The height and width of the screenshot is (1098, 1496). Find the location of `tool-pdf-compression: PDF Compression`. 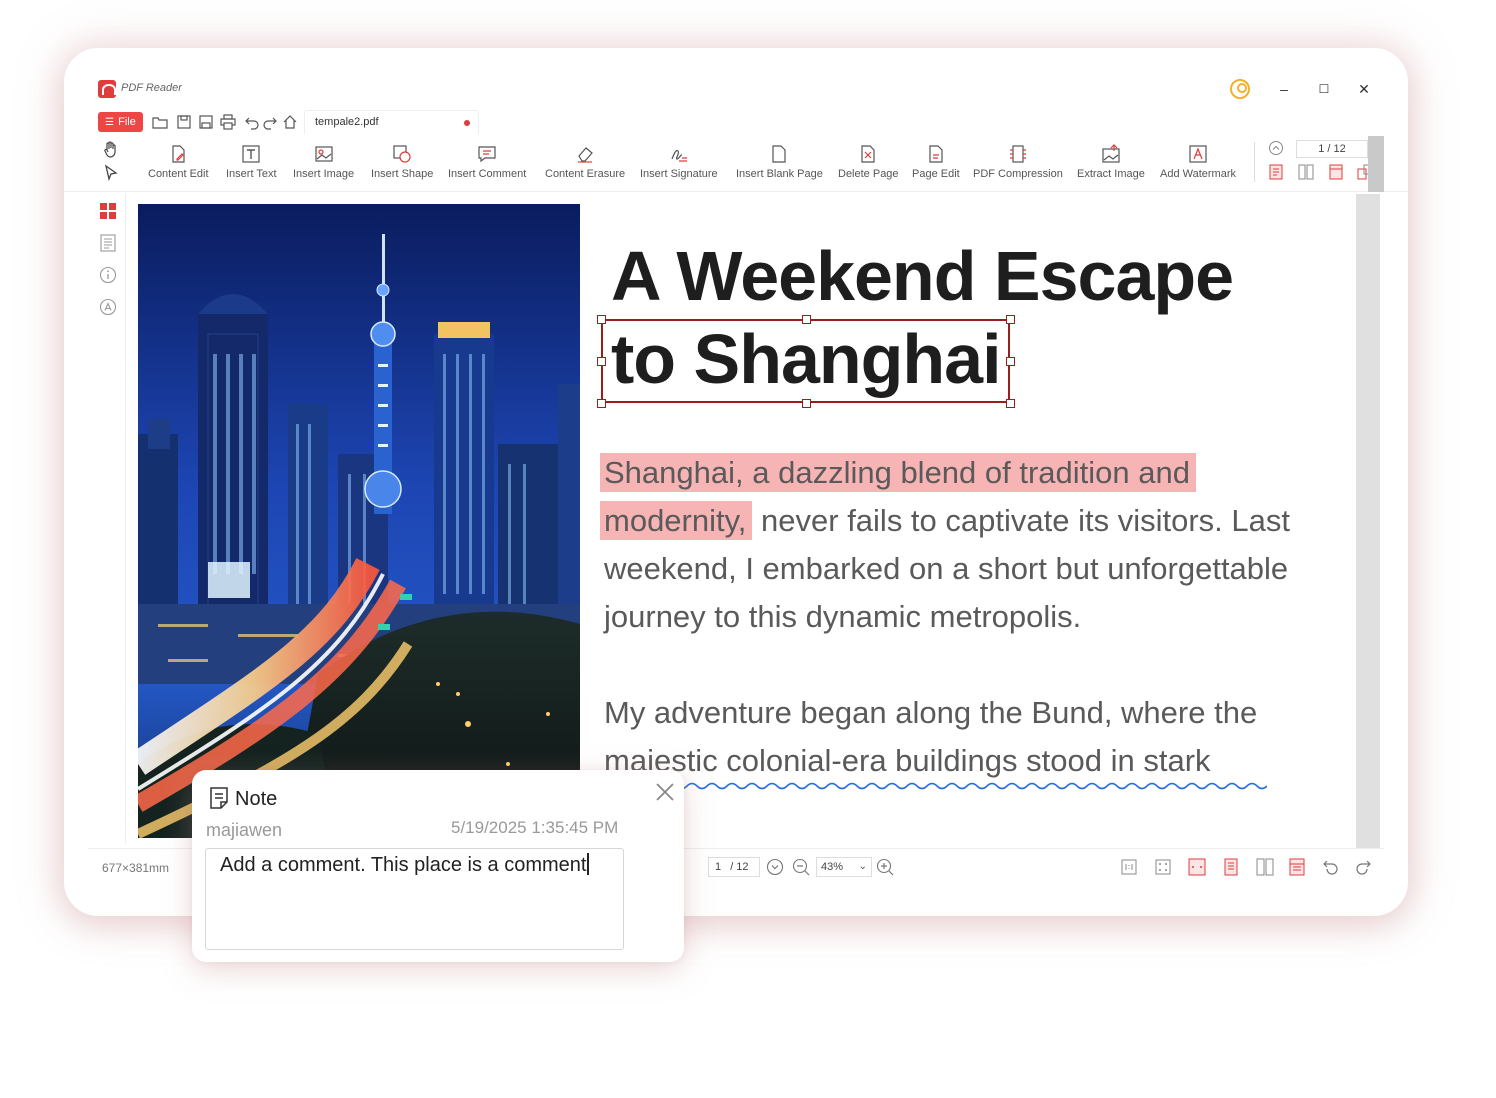

tool-pdf-compression: PDF Compression is located at coordinates (1018, 162).